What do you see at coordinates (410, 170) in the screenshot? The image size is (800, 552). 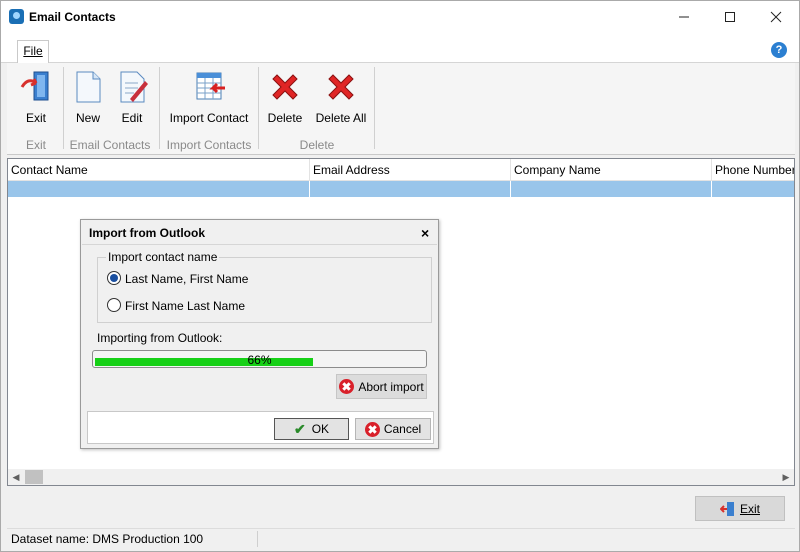 I see `column-header-email-address: Email Address` at bounding box center [410, 170].